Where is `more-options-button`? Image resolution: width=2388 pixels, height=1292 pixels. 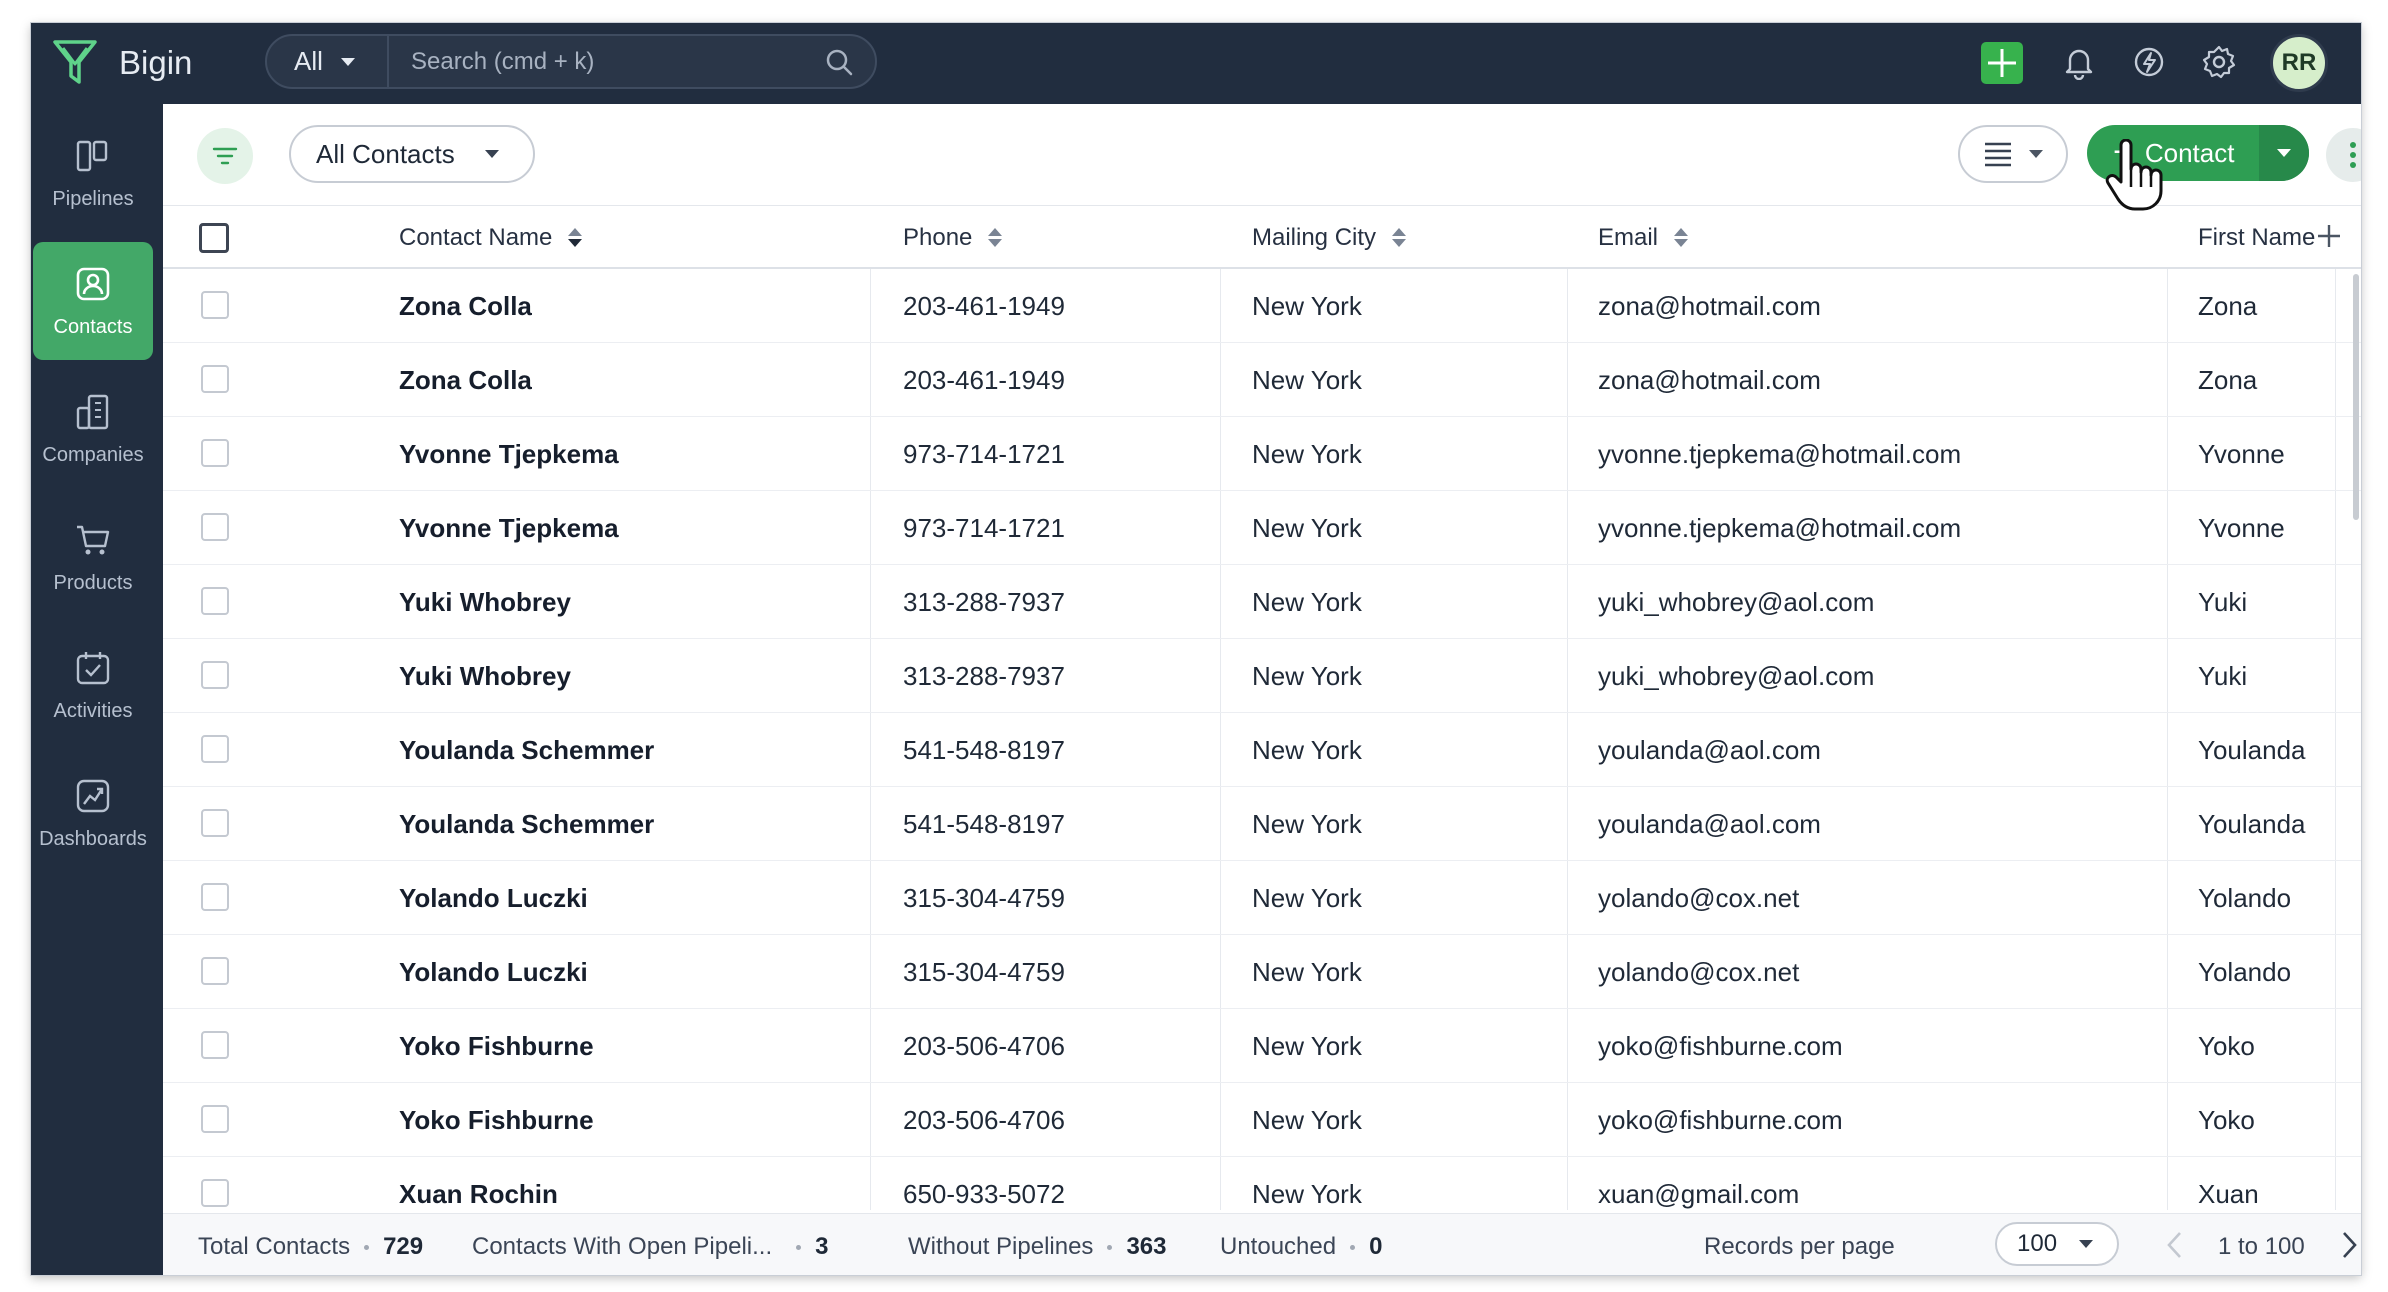 more-options-button is located at coordinates (2343, 155).